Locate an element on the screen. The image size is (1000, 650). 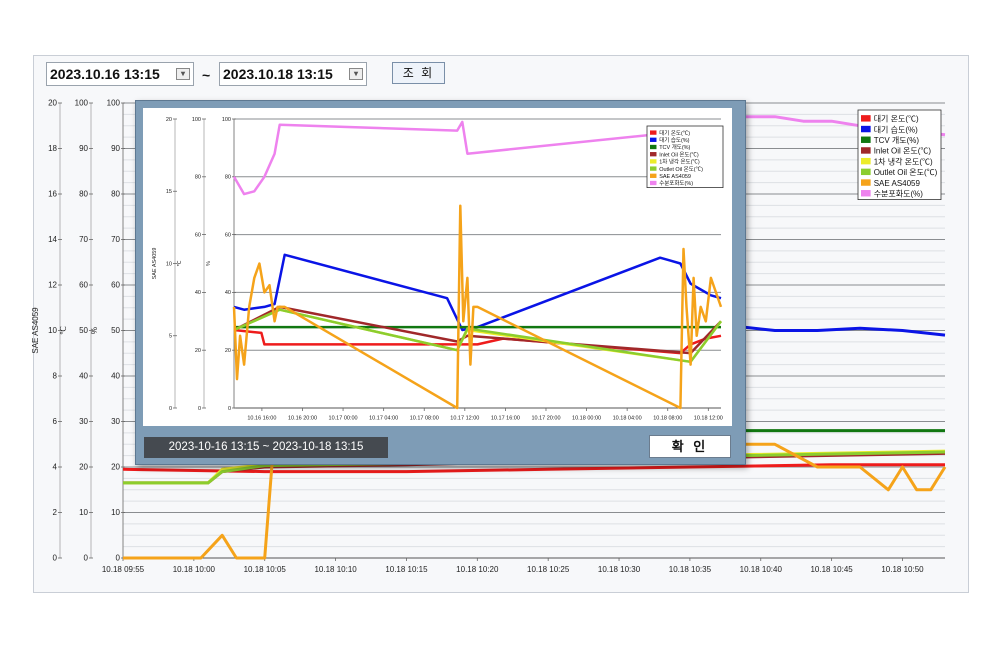
x-tick-label: 10.18 10:50 is located at coordinates (902, 569).